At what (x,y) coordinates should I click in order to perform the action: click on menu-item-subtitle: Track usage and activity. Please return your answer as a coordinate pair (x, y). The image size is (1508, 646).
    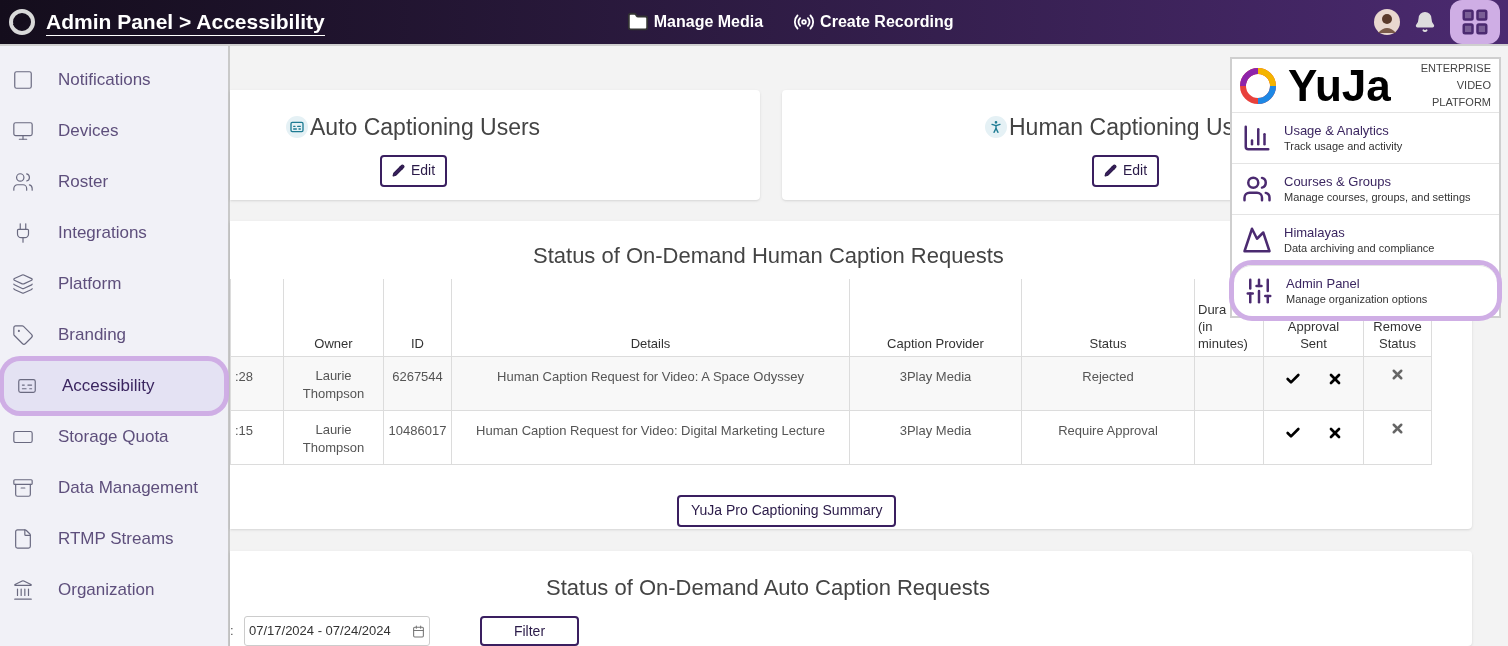
    Looking at the image, I should click on (1343, 146).